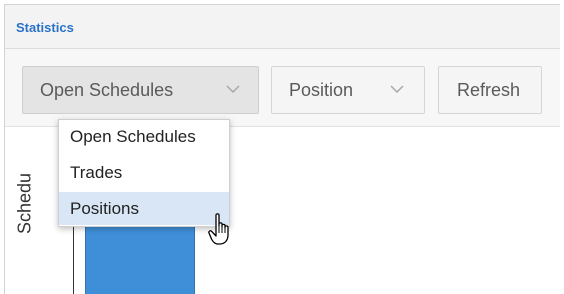 This screenshot has width=564, height=294. Describe the element at coordinates (218, 229) in the screenshot. I see `hand-pointer-icon` at that location.